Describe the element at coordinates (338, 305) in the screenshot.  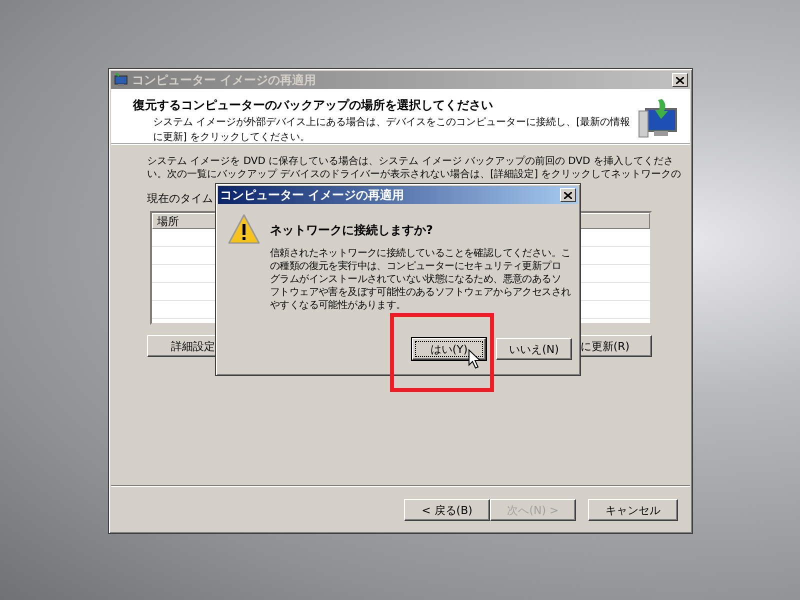
I see `dialog-message: やすくなる可能性があります。` at that location.